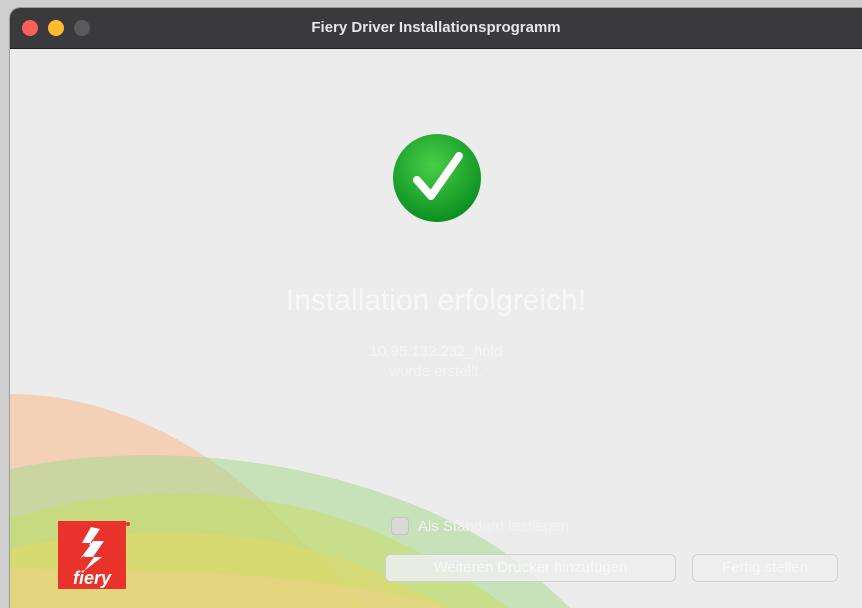 This screenshot has height=608, width=862. I want to click on fiery-logo: fiery, so click(94, 555).